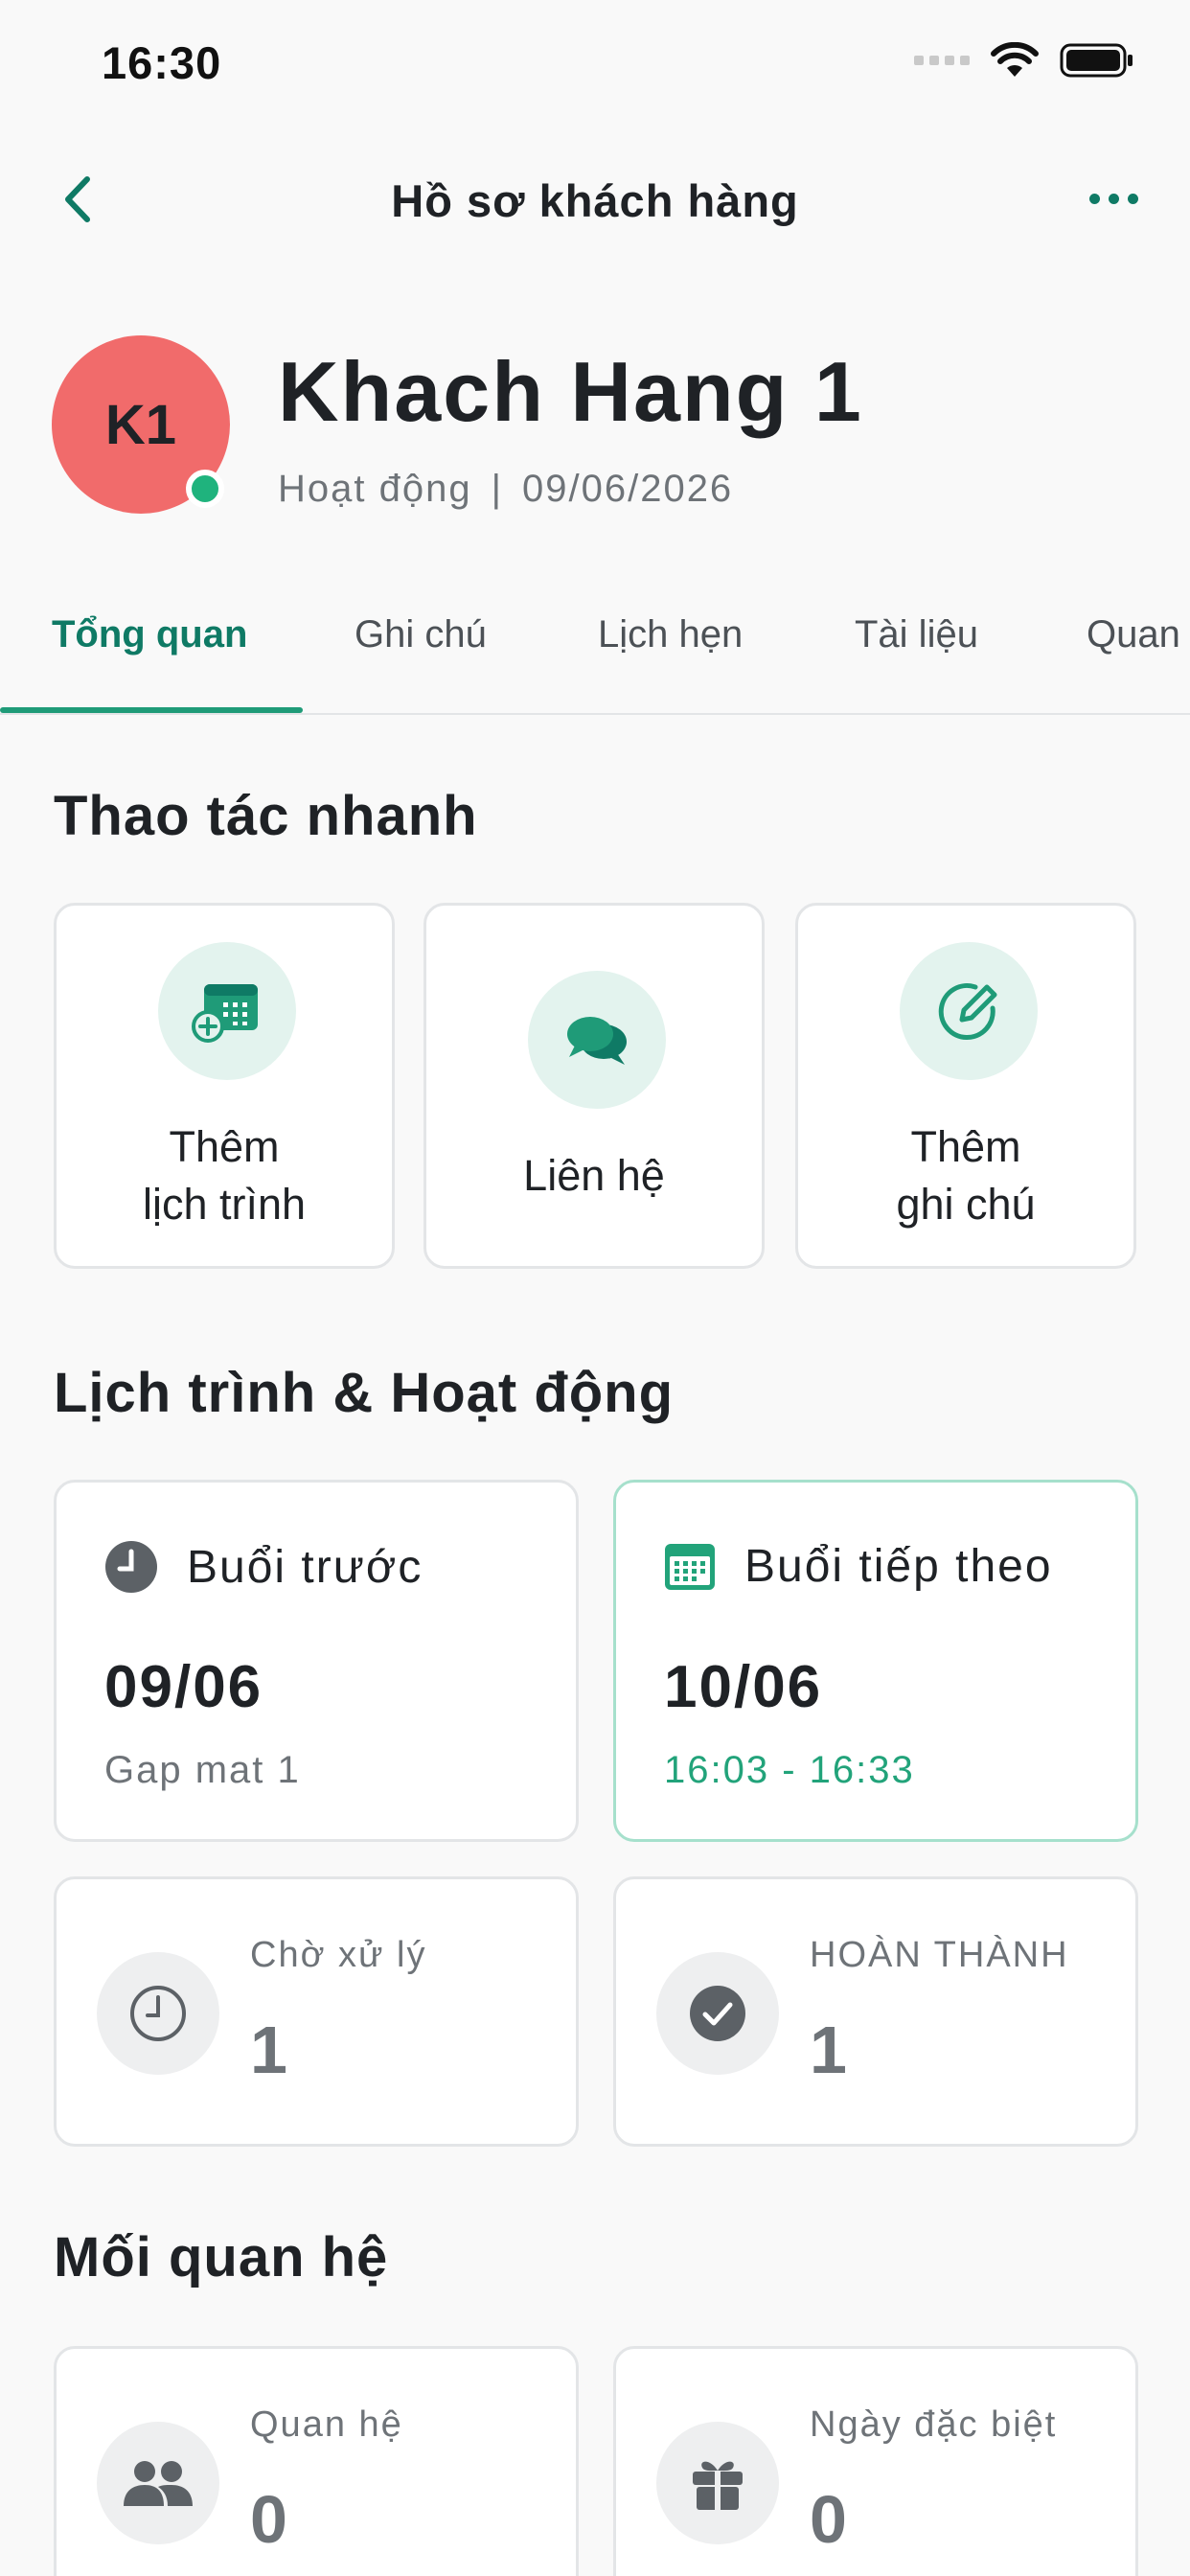  I want to click on next-session-label: Buổi tiếp theo, so click(899, 1566).